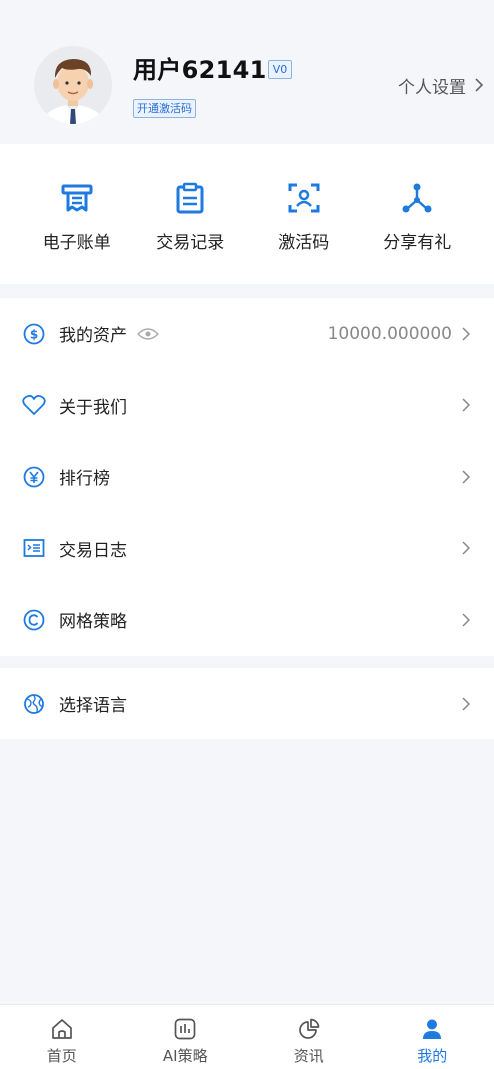  I want to click on personal-settings-link: 个人设置, so click(441, 86).